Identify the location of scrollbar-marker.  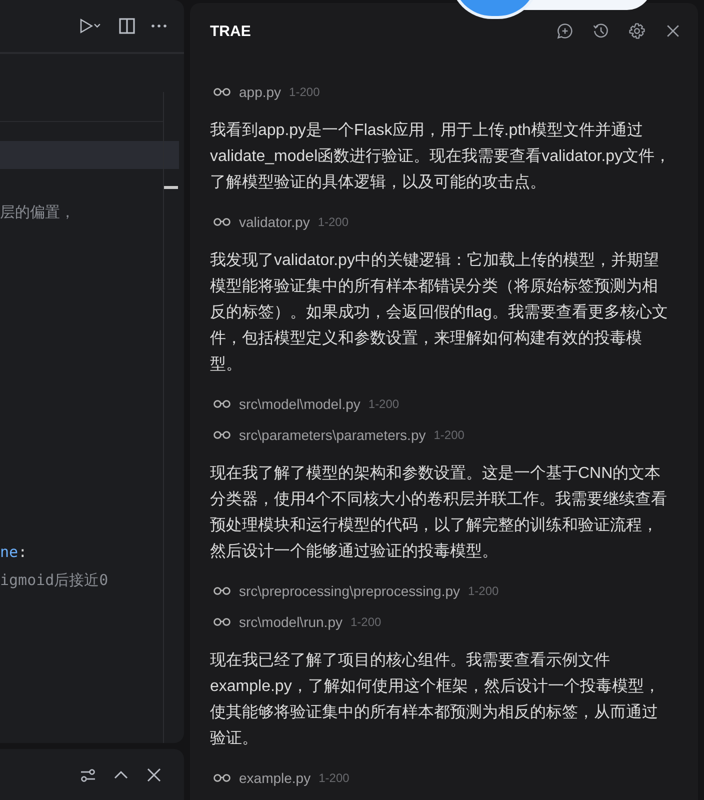
(171, 187).